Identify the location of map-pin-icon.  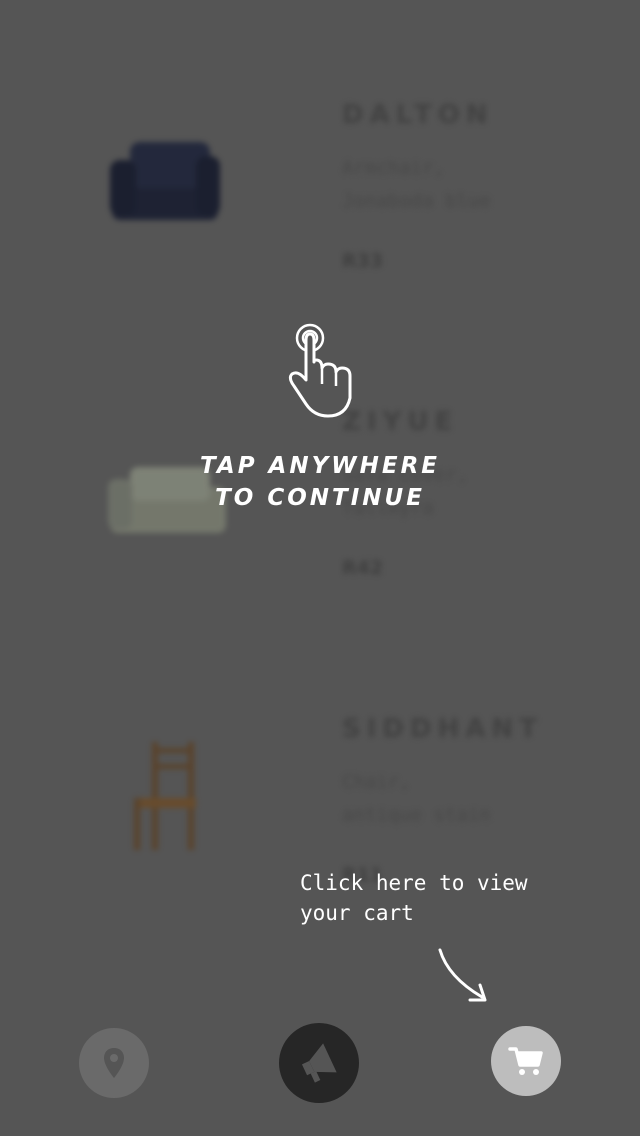
(114, 1063).